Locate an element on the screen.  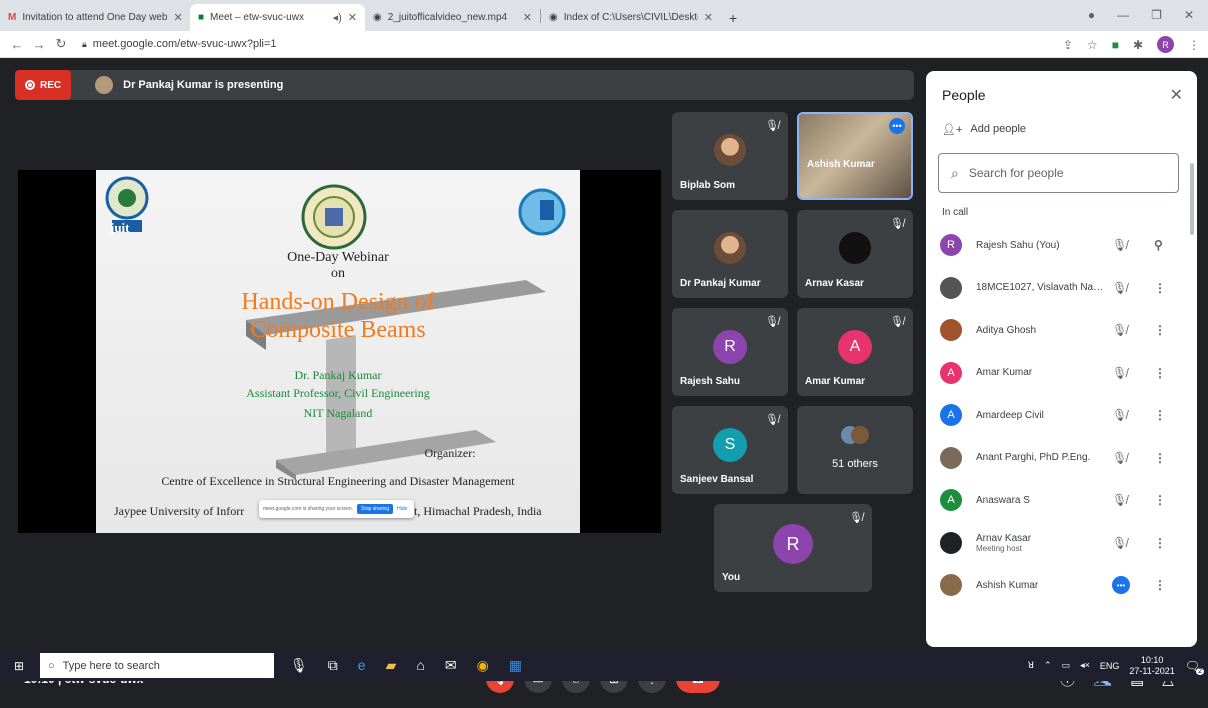
add-people-button: 👤︎+ Add people is located at coordinates (984, 129).